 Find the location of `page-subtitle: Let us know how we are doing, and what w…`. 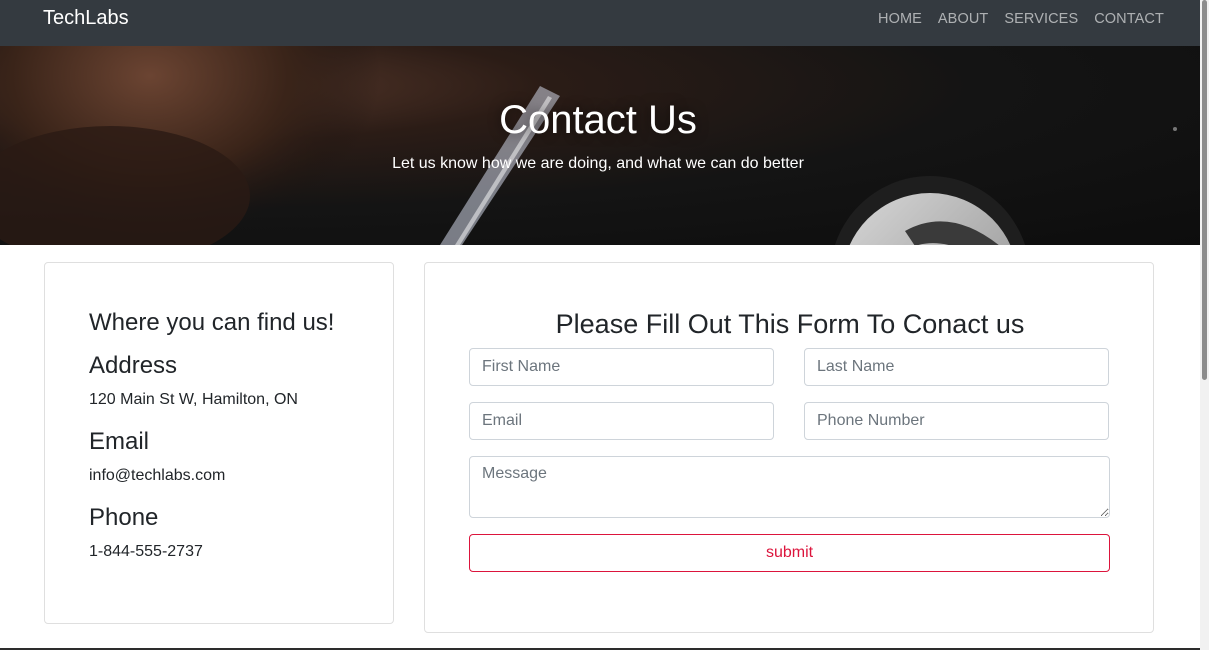

page-subtitle: Let us know how we are doing, and what w… is located at coordinates (598, 163).